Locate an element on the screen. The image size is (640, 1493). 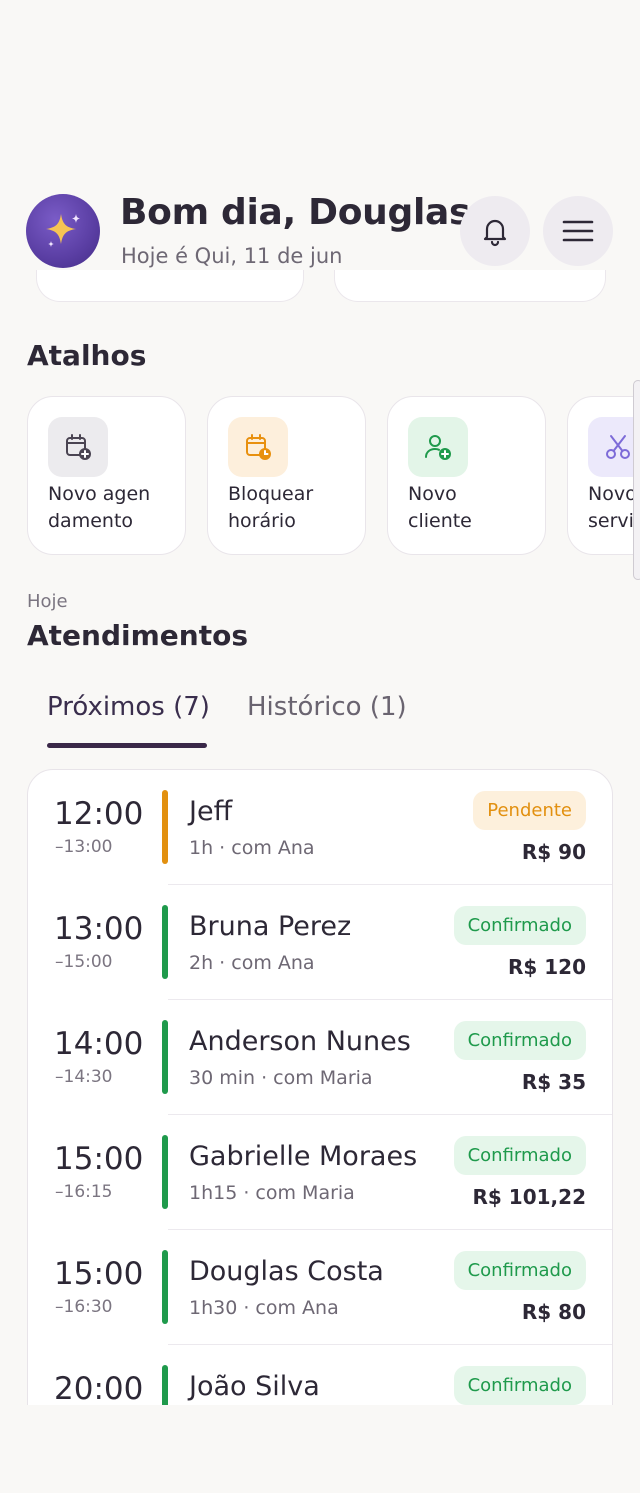
shortcut-label: Bloquear horário is located at coordinates (271, 507).